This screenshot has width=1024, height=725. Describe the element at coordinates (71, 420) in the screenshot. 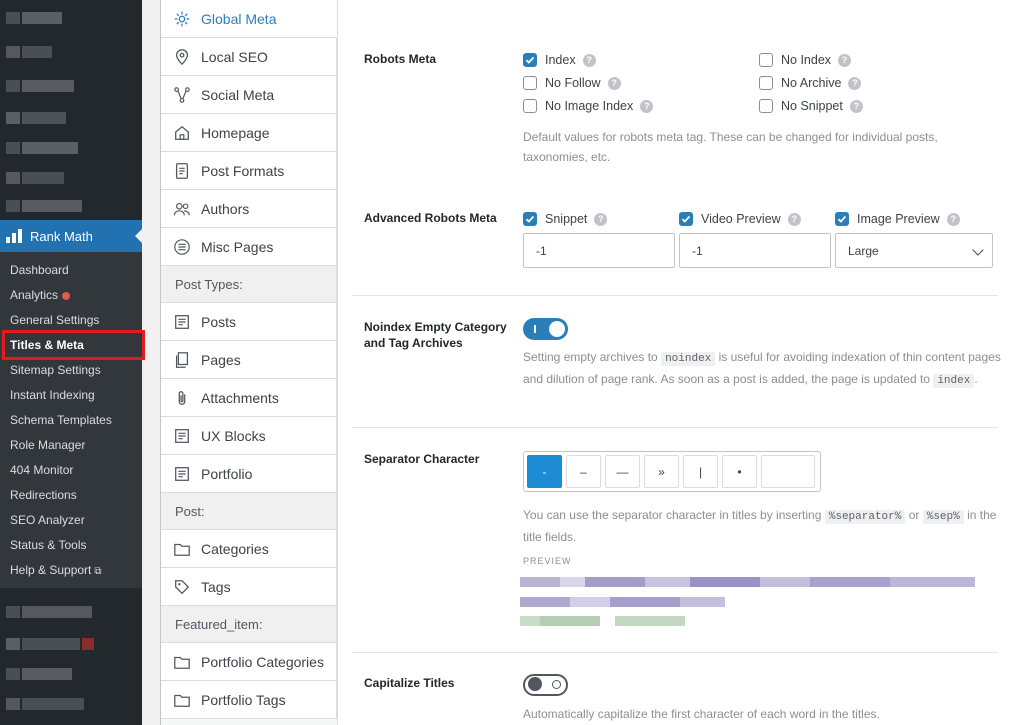

I see `submenu-schema-templates: Schema Templates` at that location.